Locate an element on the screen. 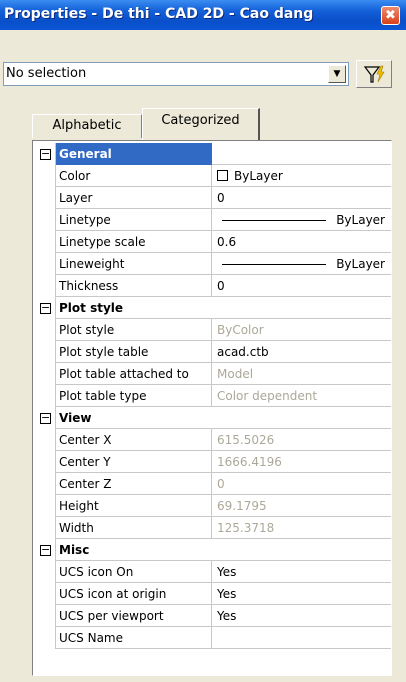 This screenshot has height=682, width=406. property-row-ucs-icon-on: UCS icon On Yes is located at coordinates (213, 572).